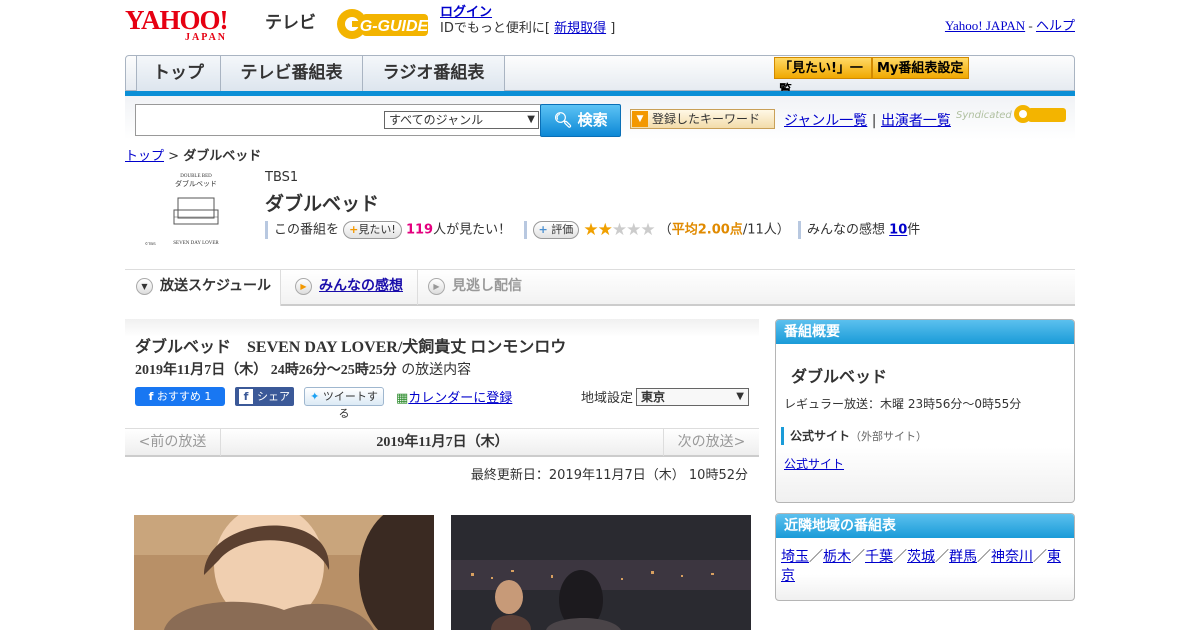 Image resolution: width=1200 pixels, height=630 pixels. Describe the element at coordinates (640, 119) in the screenshot. I see `dropdown-triangle-icon: ▼` at that location.